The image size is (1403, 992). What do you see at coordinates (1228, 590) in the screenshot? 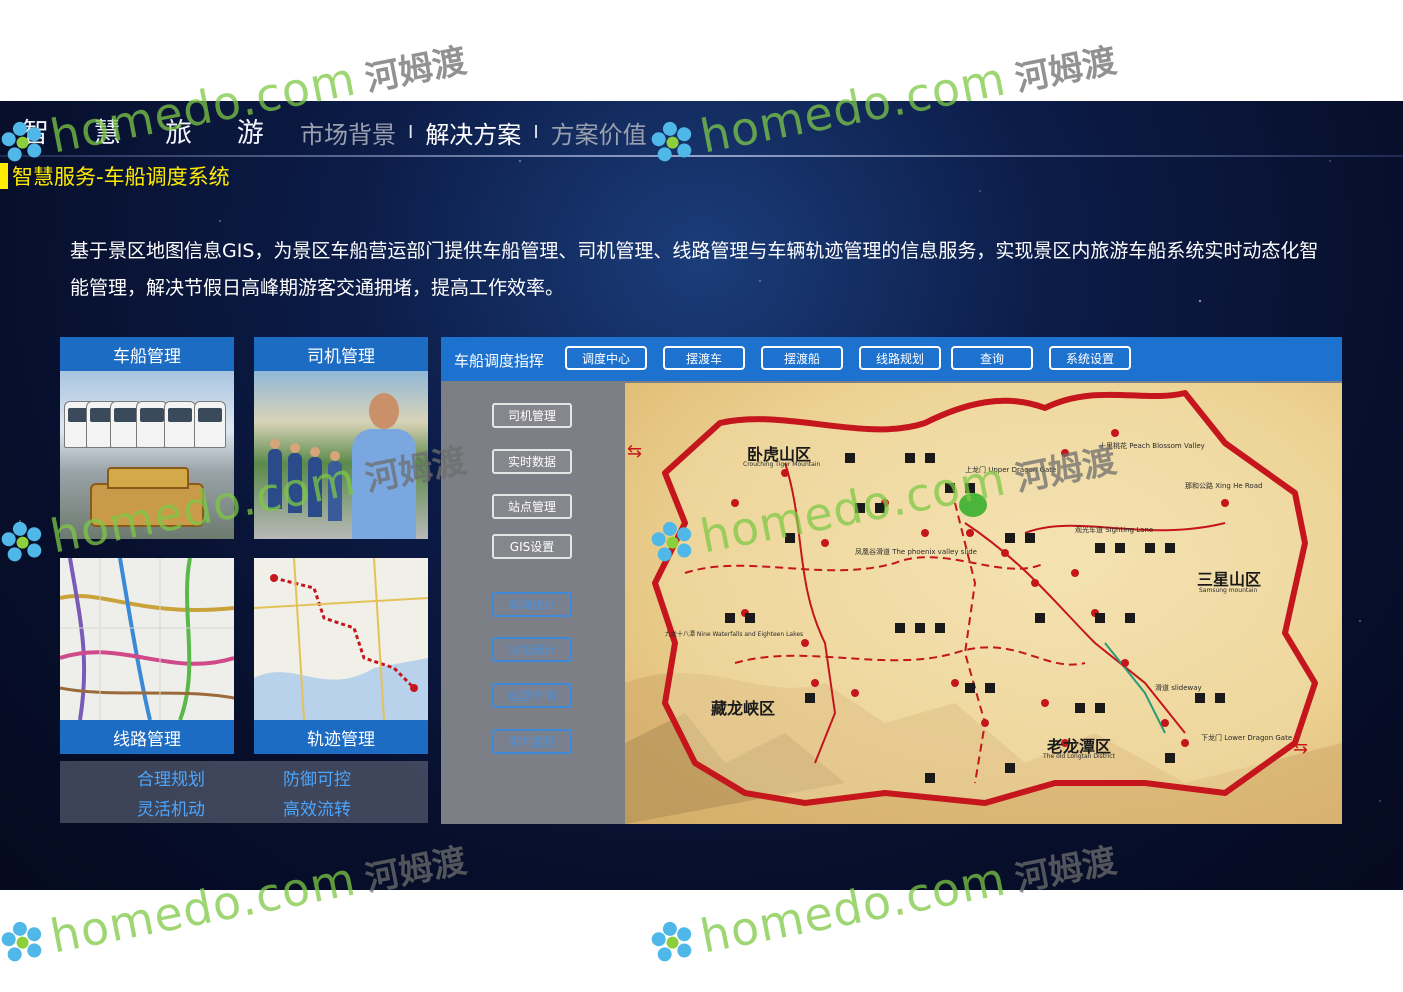
I see `map-region-sublabel: Samsung mountain` at bounding box center [1228, 590].